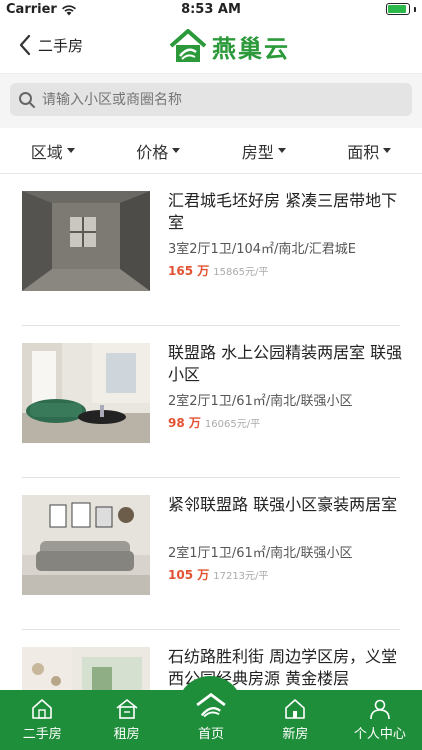  I want to click on price-row: 105 万 17213元/平, so click(218, 574).